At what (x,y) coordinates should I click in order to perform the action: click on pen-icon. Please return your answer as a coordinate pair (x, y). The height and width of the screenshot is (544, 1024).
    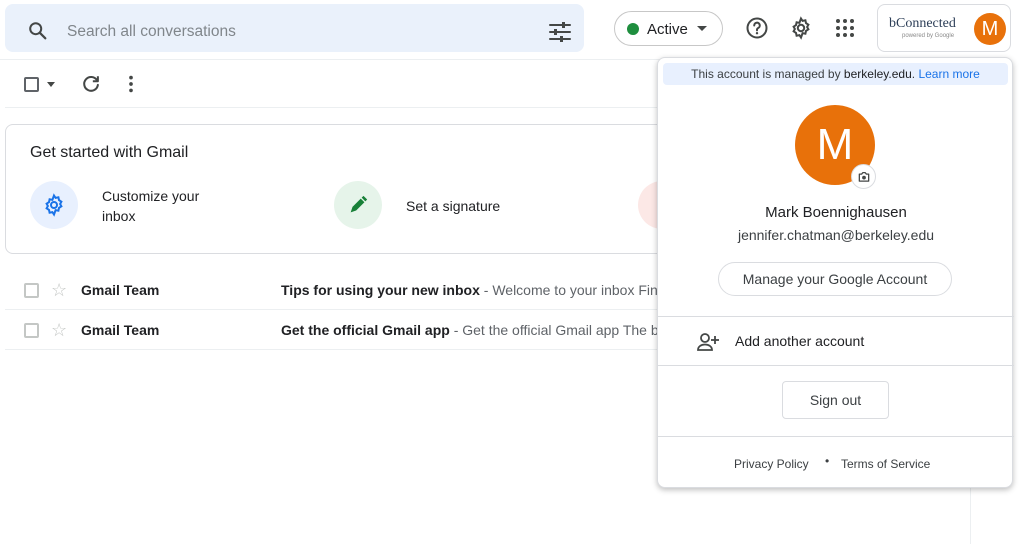
    Looking at the image, I should click on (359, 204).